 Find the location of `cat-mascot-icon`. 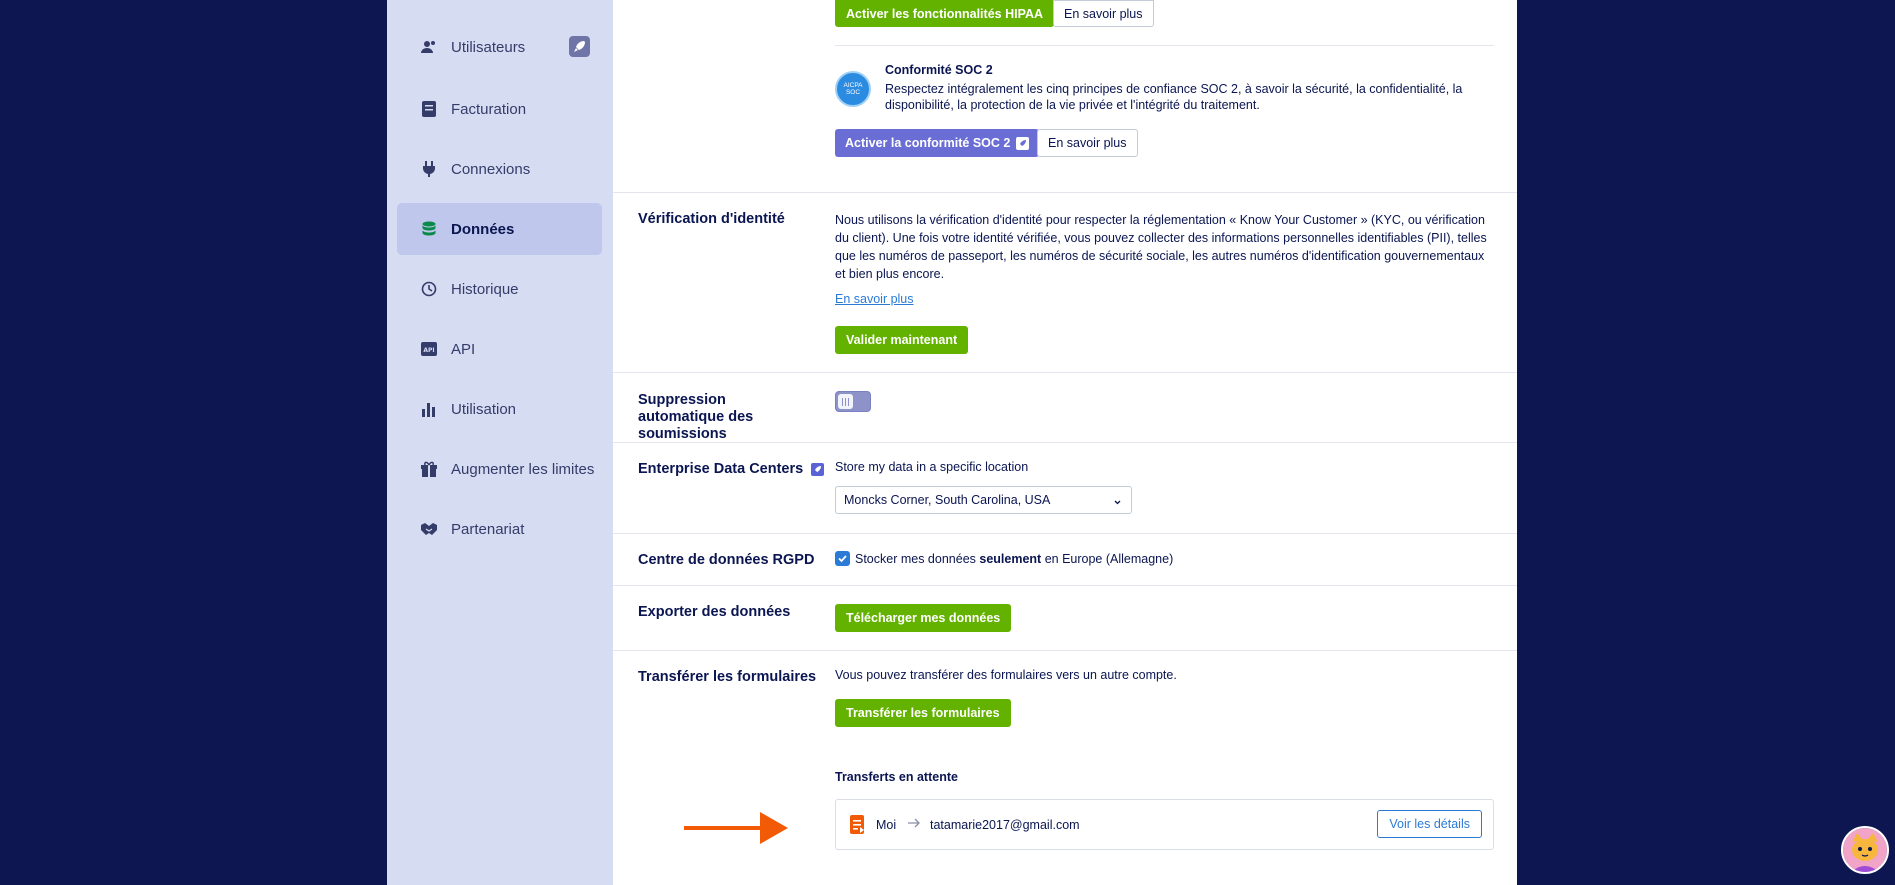

cat-mascot-icon is located at coordinates (1865, 850).